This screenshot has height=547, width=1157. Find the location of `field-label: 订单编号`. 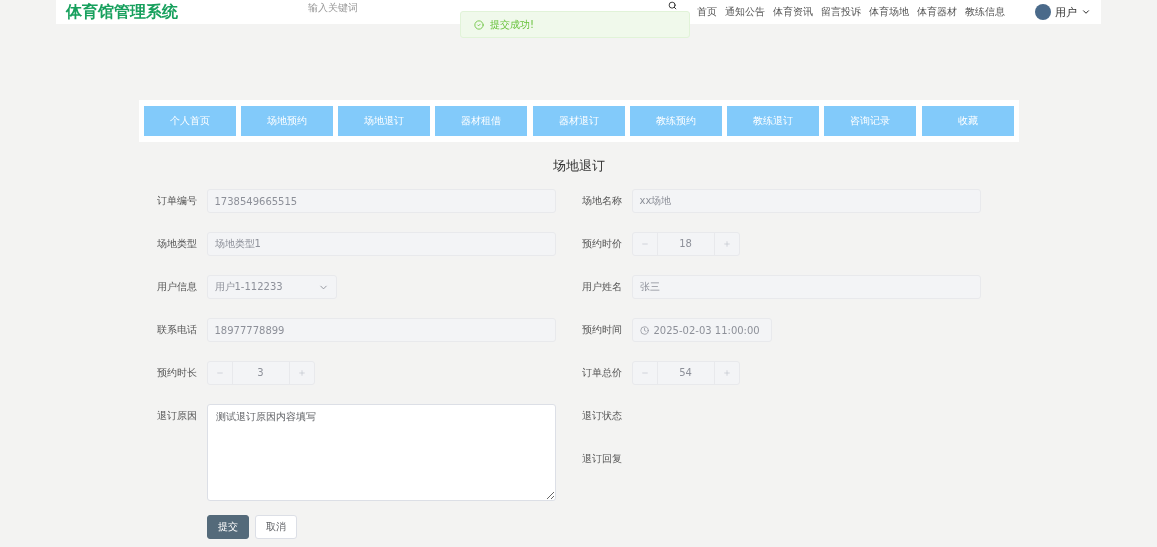

field-label: 订单编号 is located at coordinates (176, 201).